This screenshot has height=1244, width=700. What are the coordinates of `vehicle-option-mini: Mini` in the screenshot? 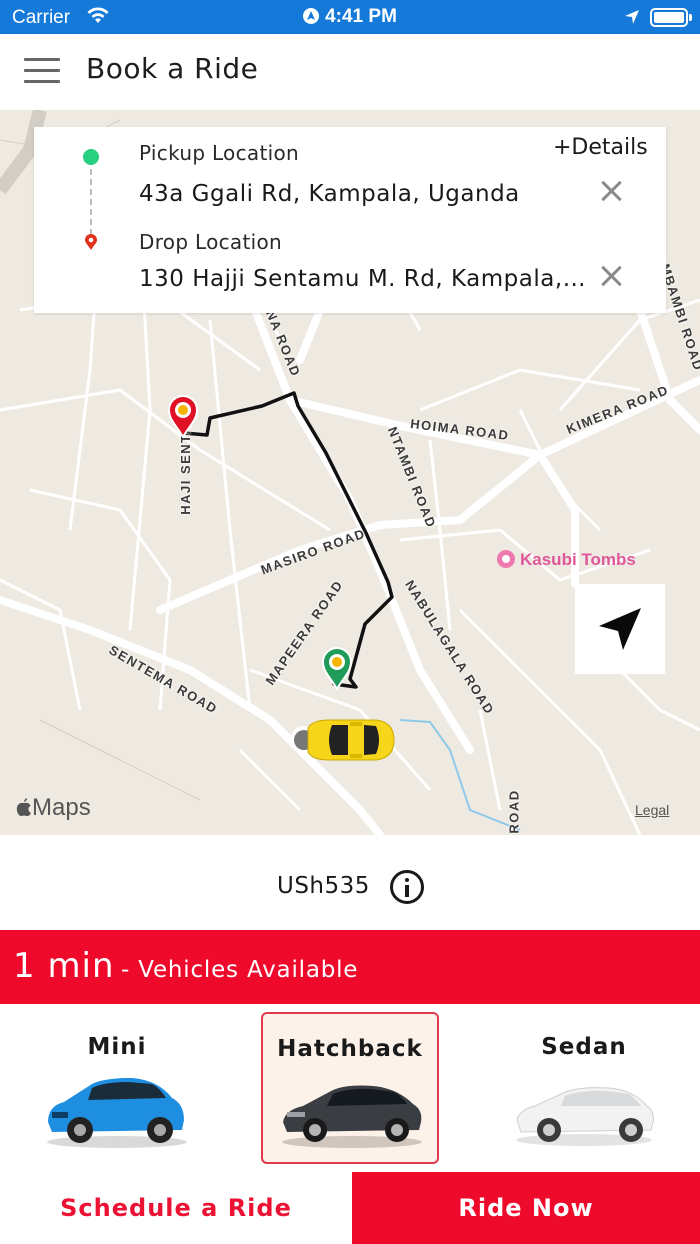 It's located at (117, 1088).